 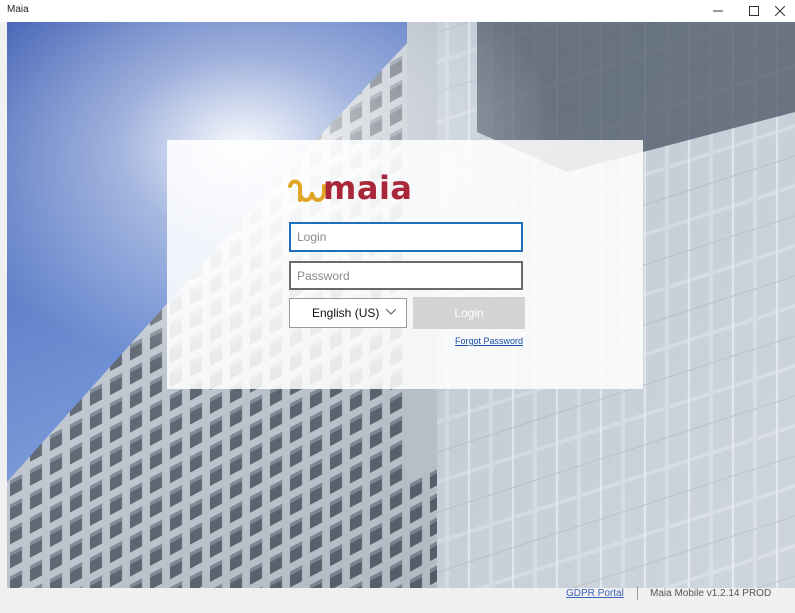 I want to click on minimize-icon, so click(x=718, y=11).